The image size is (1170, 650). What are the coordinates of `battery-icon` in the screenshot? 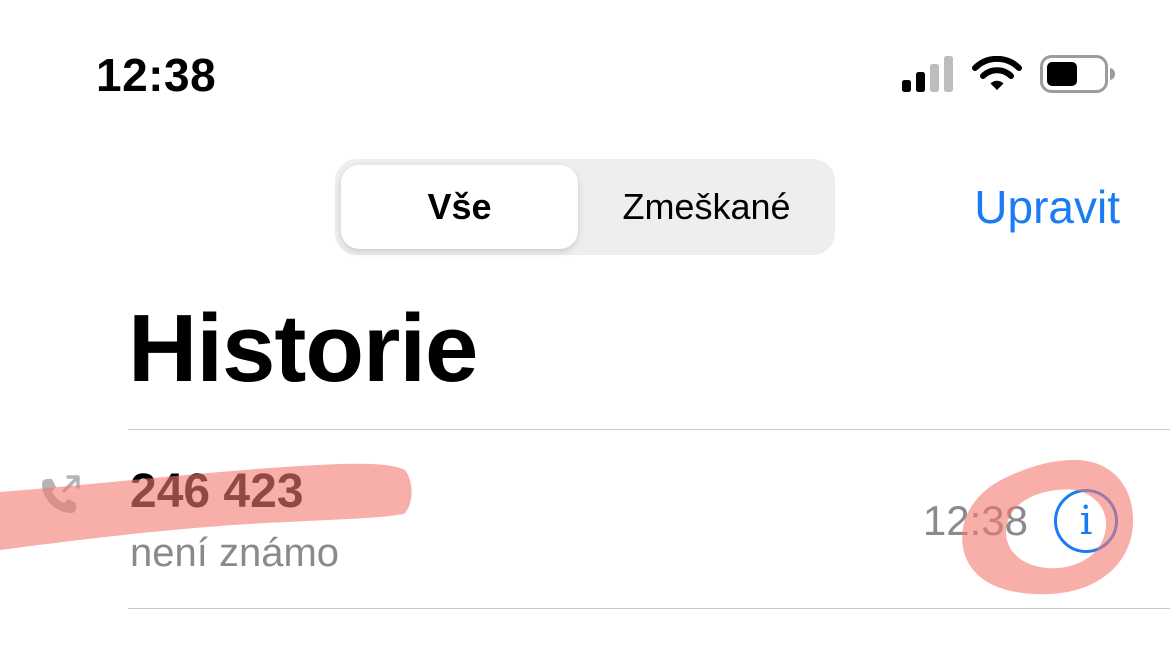 It's located at (1077, 74).